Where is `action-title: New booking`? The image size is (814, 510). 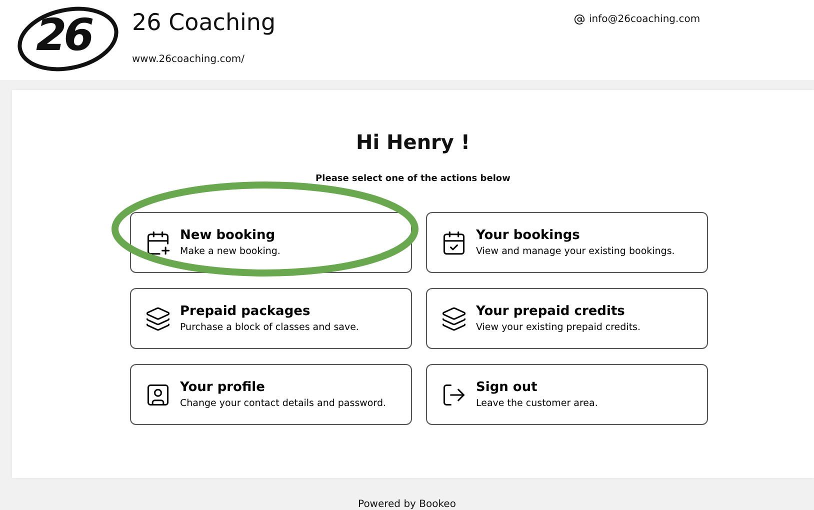
action-title: New booking is located at coordinates (228, 235).